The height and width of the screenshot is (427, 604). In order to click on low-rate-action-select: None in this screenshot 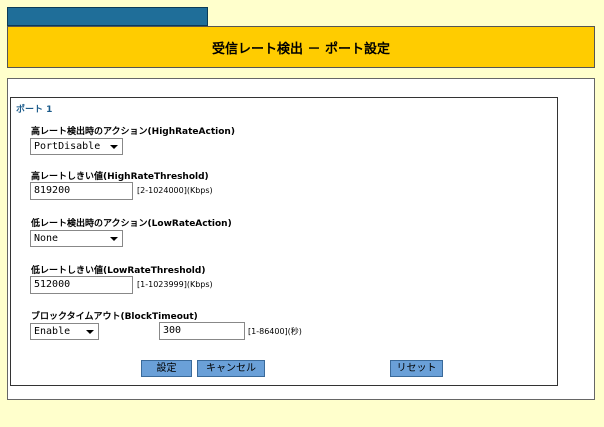, I will do `click(76, 238)`.